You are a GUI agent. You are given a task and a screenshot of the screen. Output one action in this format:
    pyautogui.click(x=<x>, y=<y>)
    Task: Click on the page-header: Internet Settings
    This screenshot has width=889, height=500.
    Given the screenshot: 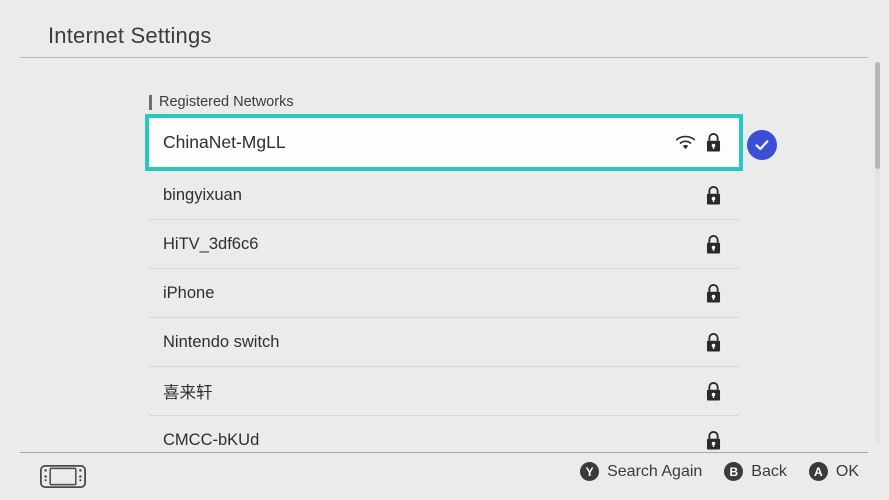 What is the action you would take?
    pyautogui.click(x=444, y=29)
    